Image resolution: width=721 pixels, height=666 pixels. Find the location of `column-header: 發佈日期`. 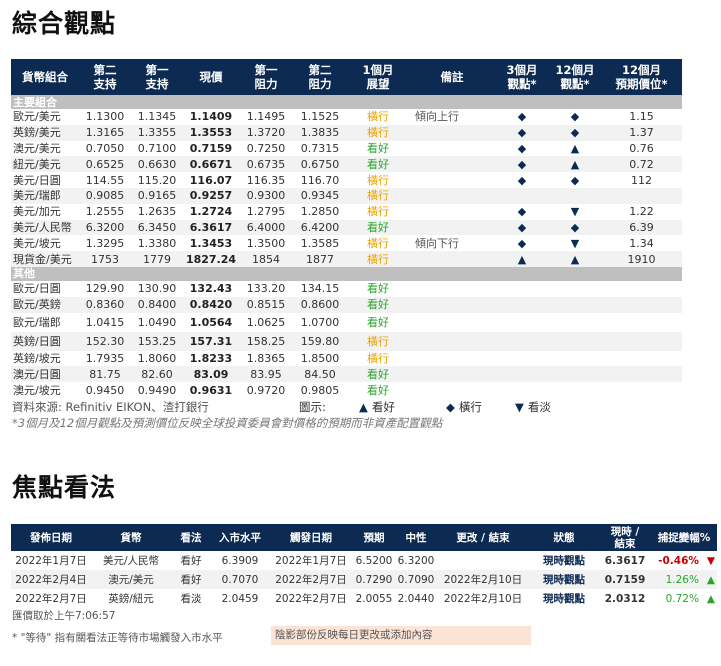

column-header: 發佈日期 is located at coordinates (51, 537).